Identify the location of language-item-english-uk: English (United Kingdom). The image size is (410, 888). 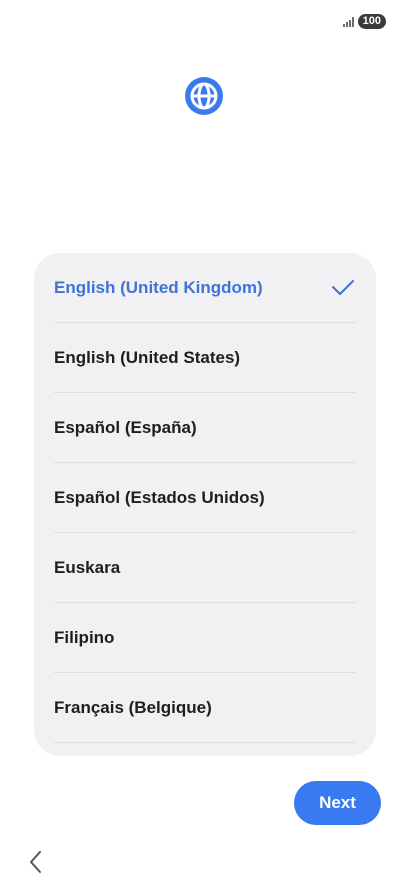
(205, 288).